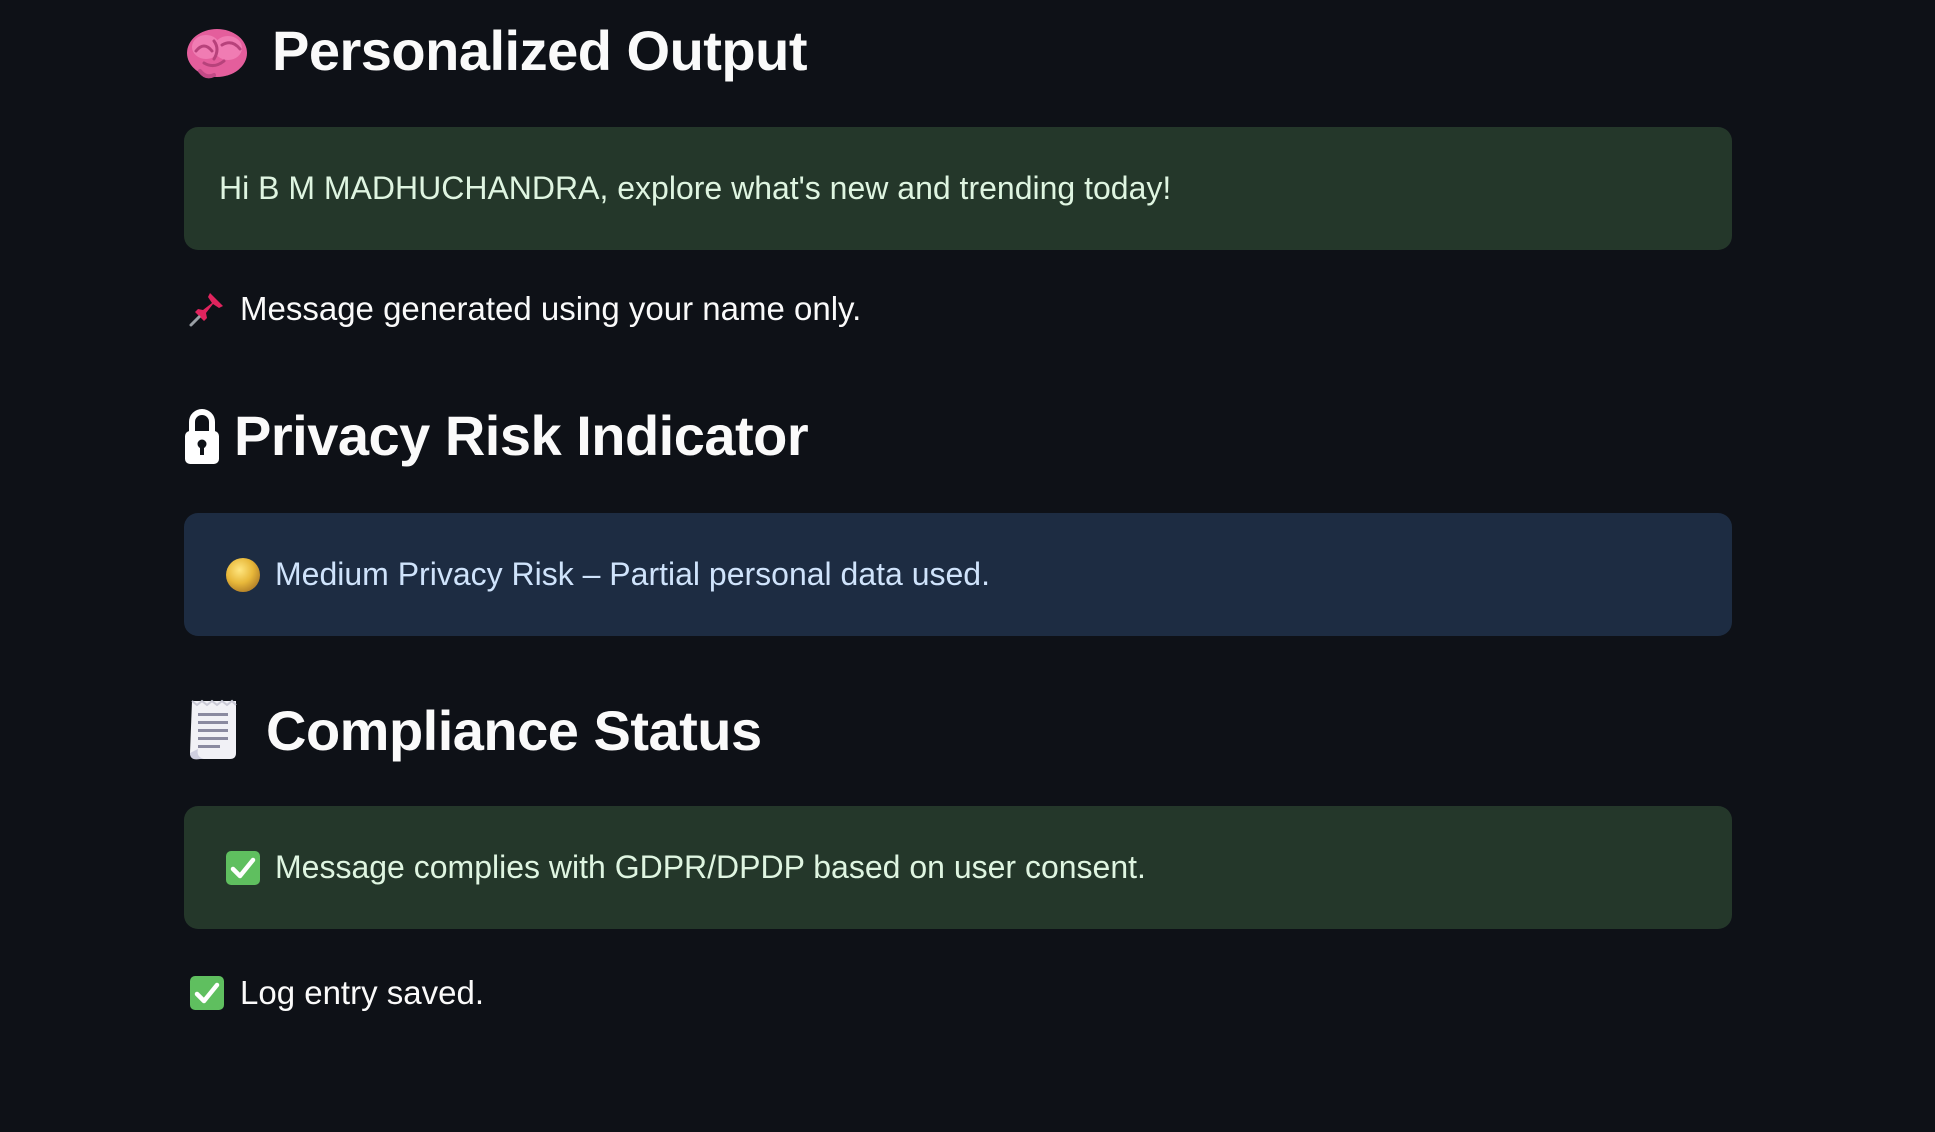 This screenshot has height=1132, width=1935. I want to click on compliance-status-heading: Compliance Status, so click(473, 730).